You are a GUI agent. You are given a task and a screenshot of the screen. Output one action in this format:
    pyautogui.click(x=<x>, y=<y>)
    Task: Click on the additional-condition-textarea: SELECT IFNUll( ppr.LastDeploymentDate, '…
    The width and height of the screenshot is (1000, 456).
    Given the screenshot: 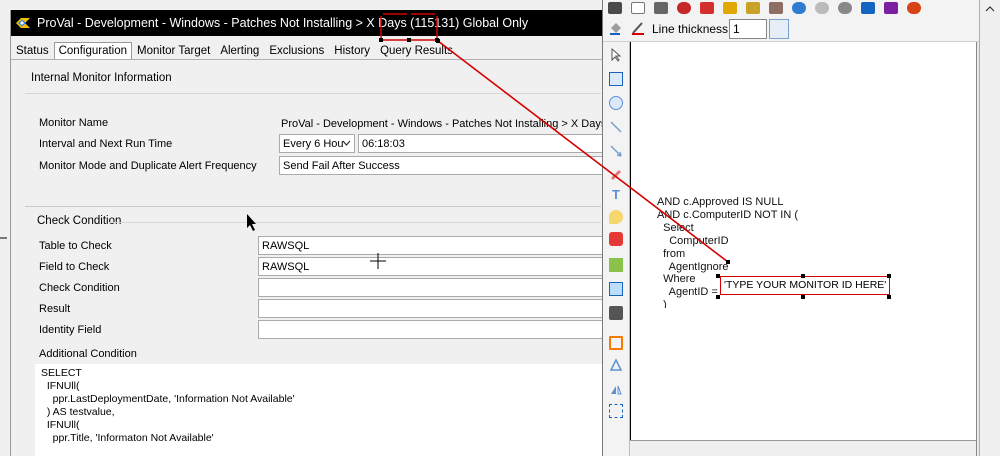 What is the action you would take?
    pyautogui.click(x=319, y=410)
    